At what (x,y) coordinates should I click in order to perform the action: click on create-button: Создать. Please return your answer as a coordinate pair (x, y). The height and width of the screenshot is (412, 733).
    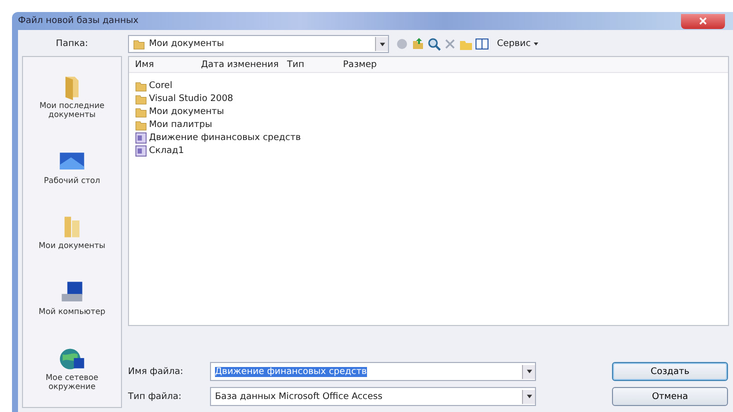
    Looking at the image, I should click on (670, 371).